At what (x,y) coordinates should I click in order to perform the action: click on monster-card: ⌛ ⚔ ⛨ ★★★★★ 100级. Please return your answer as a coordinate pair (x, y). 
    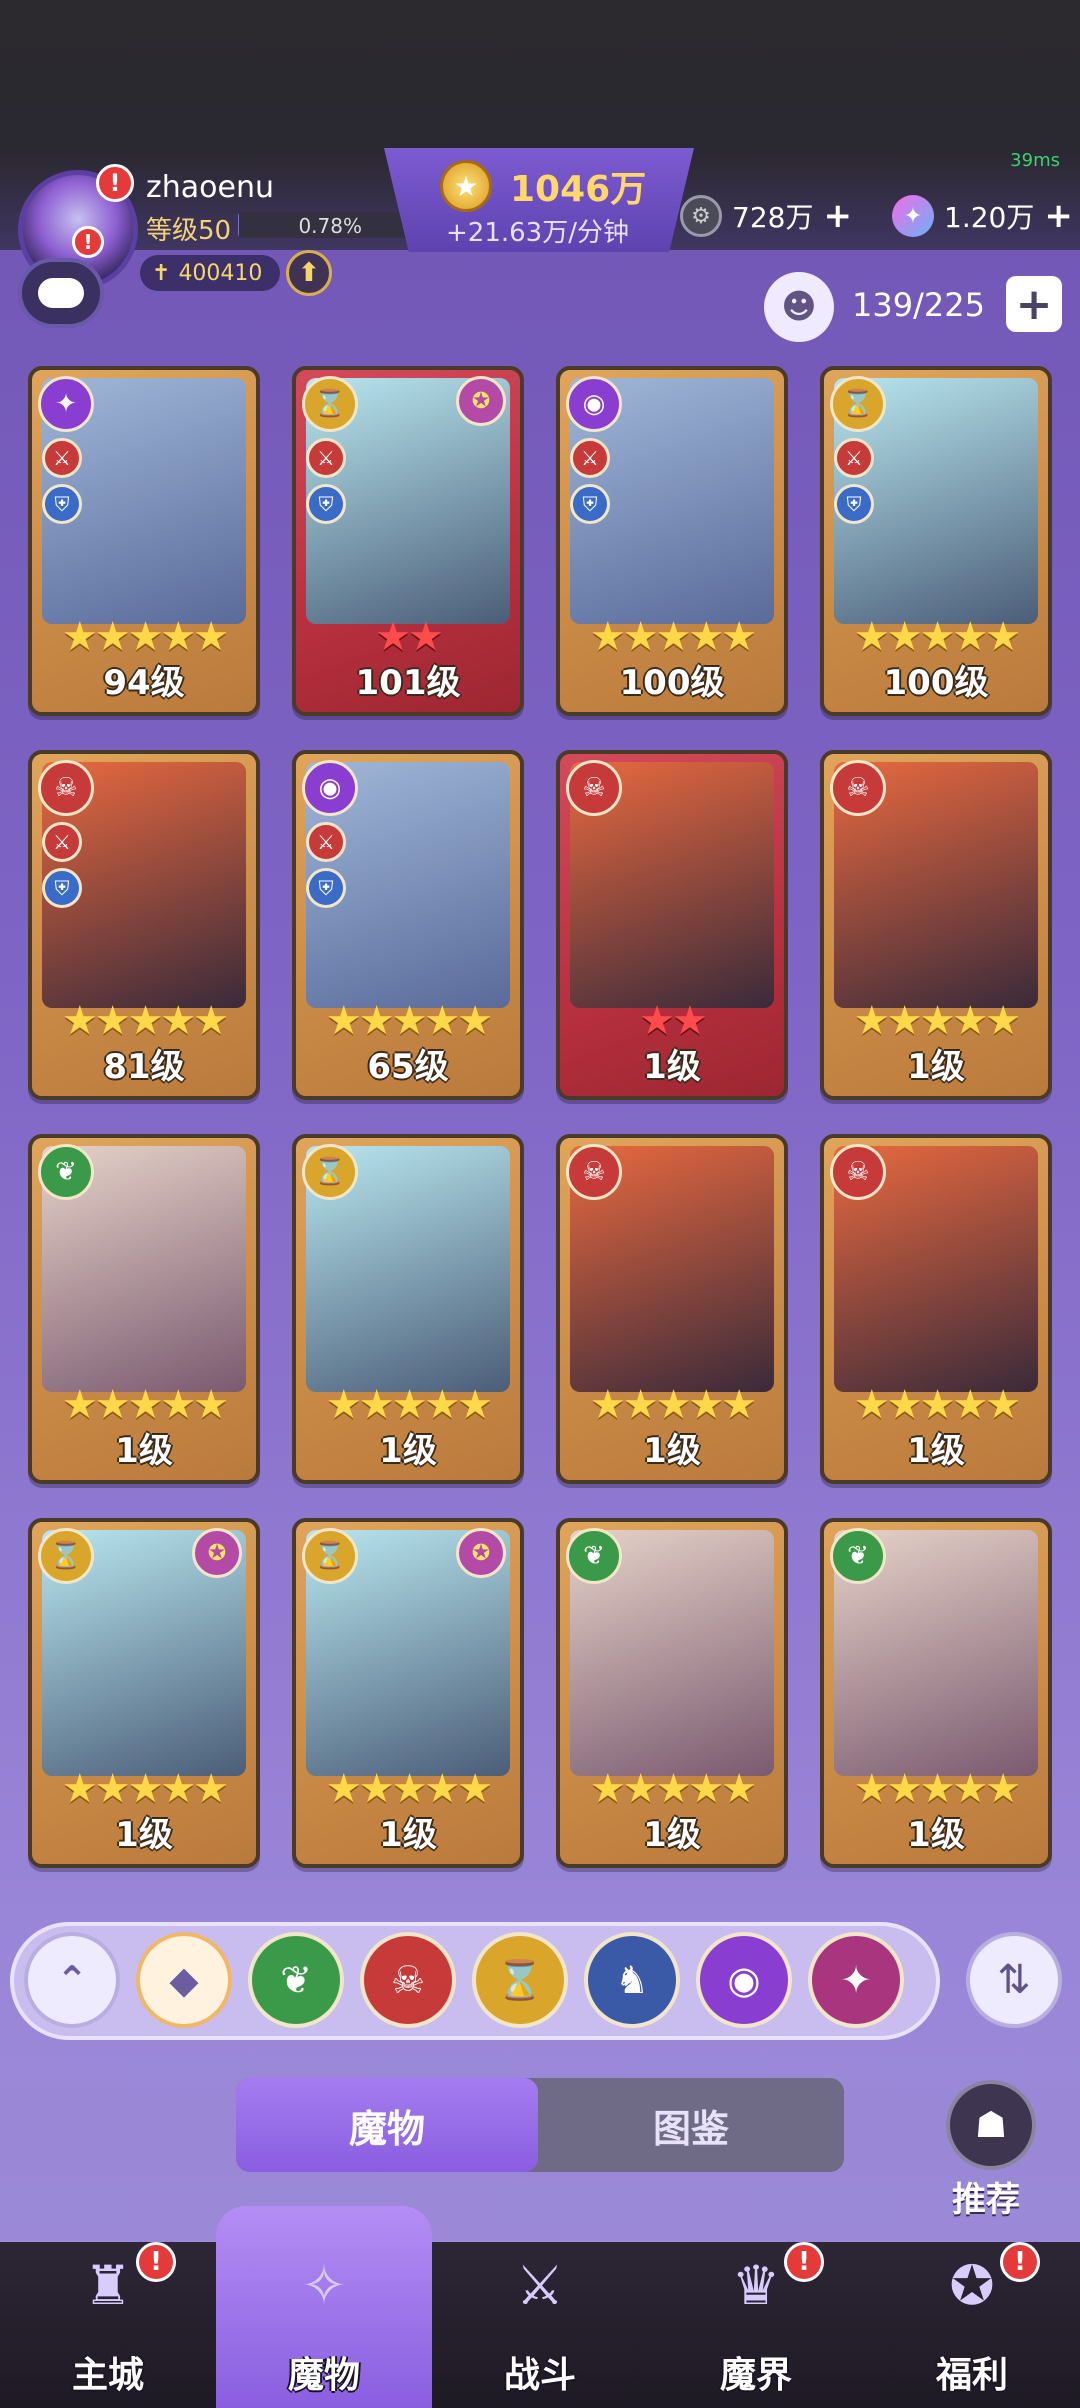
    Looking at the image, I should click on (936, 541).